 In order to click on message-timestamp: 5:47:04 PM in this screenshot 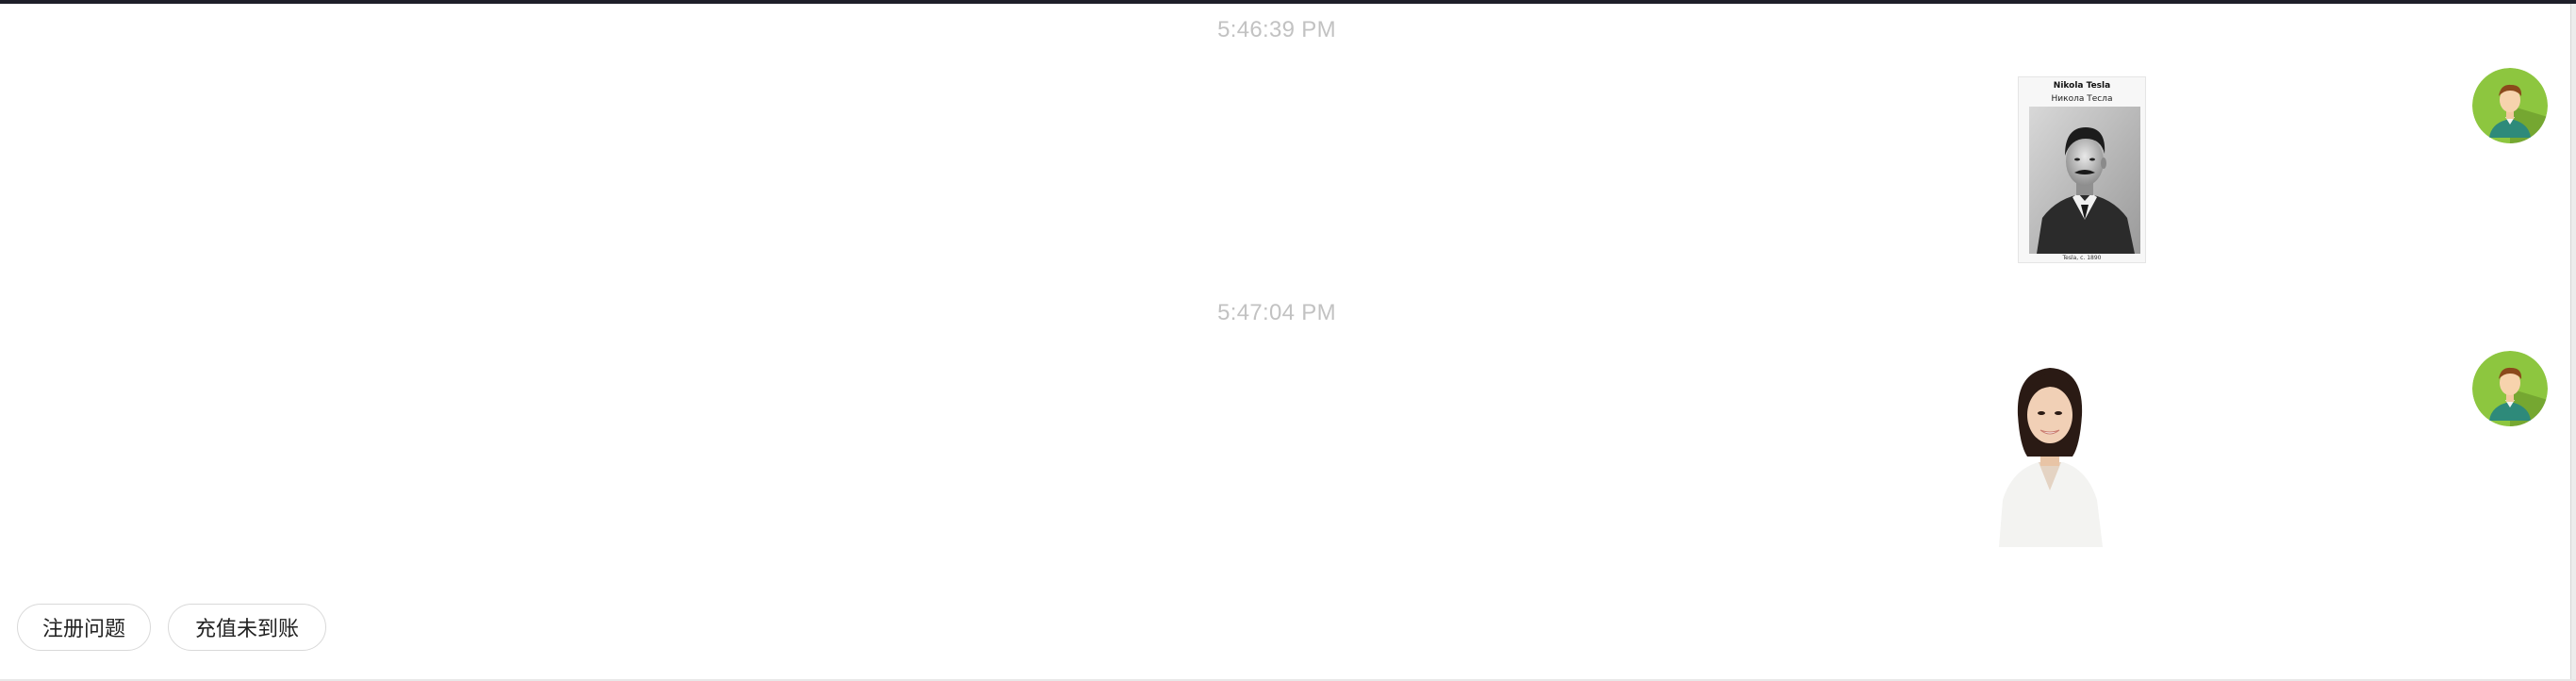, I will do `click(1276, 312)`.